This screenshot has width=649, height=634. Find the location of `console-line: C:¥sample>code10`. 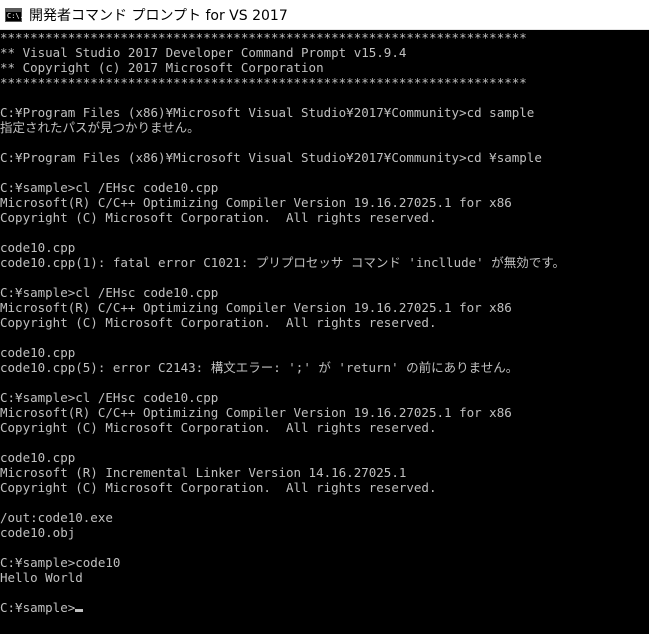

console-line: C:¥sample>code10 is located at coordinates (60, 562).